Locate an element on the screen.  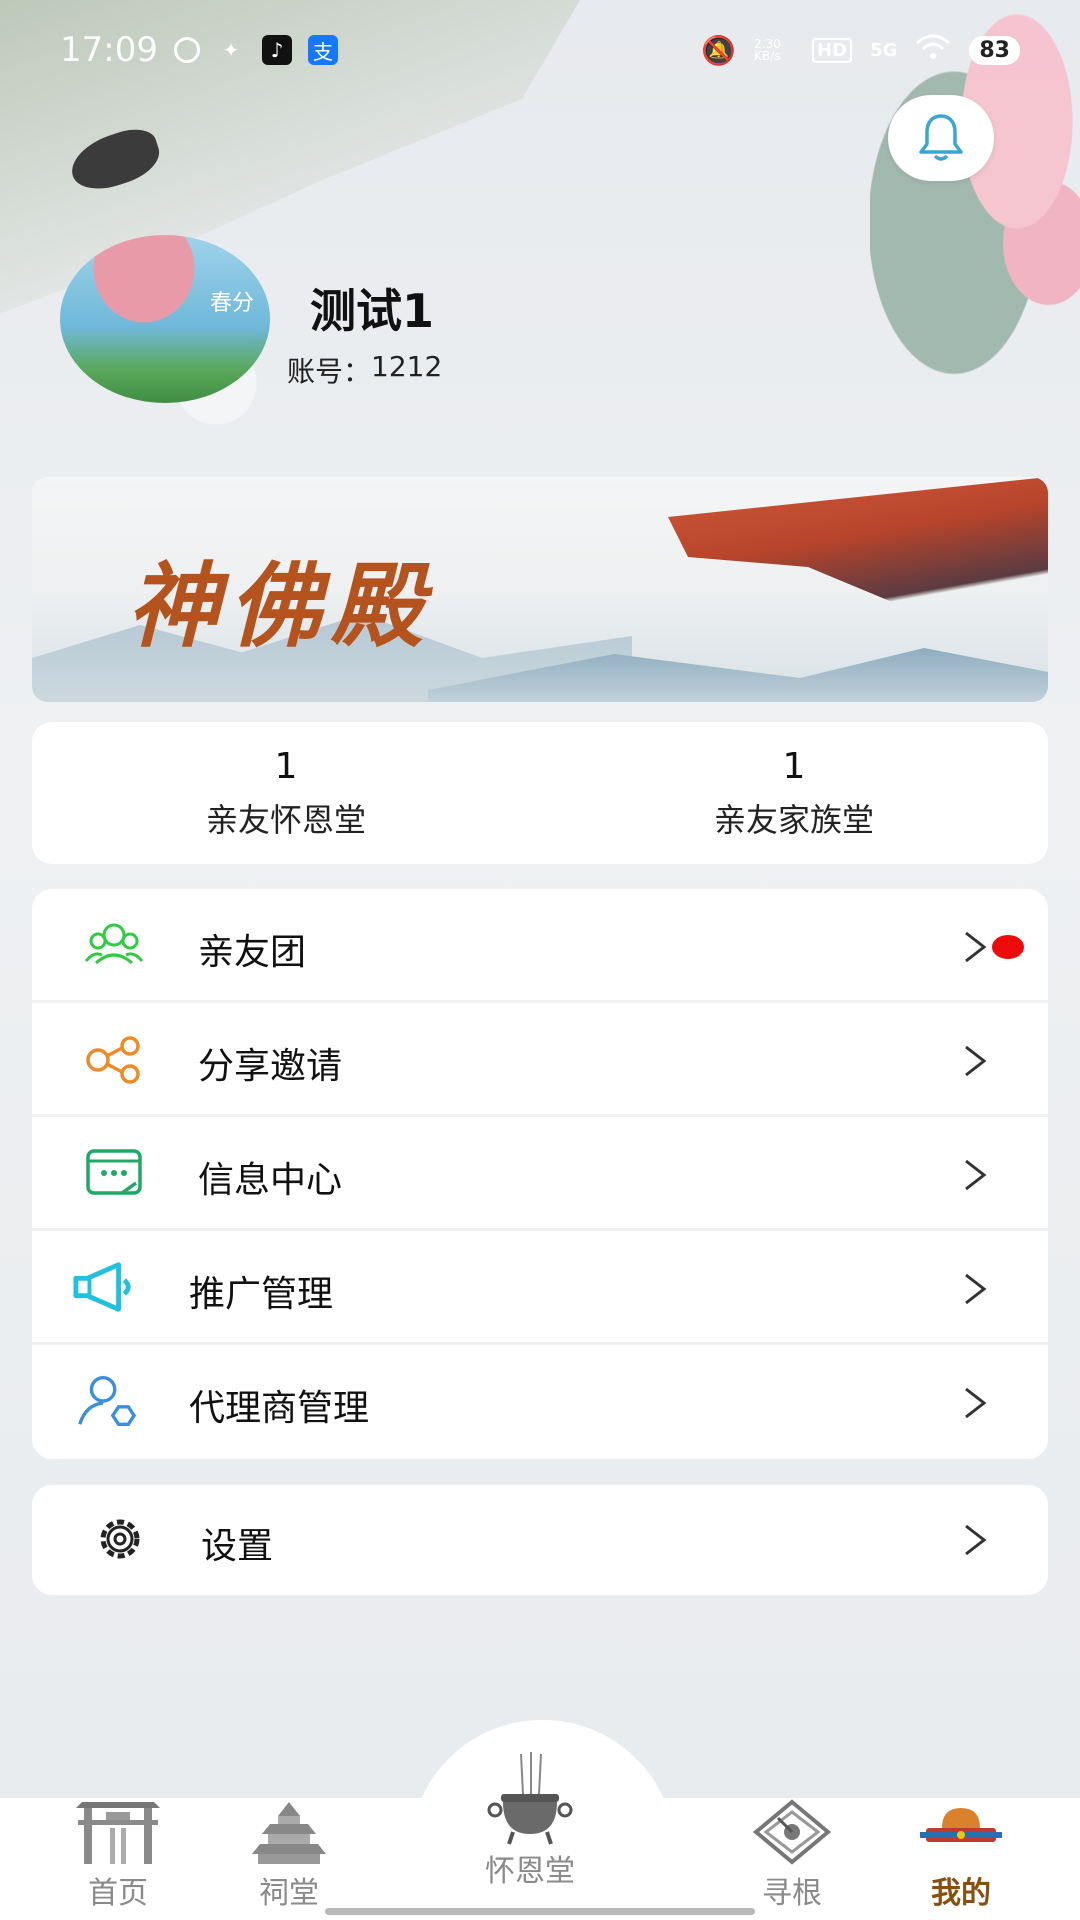
official-hat-icon is located at coordinates (961, 1825).